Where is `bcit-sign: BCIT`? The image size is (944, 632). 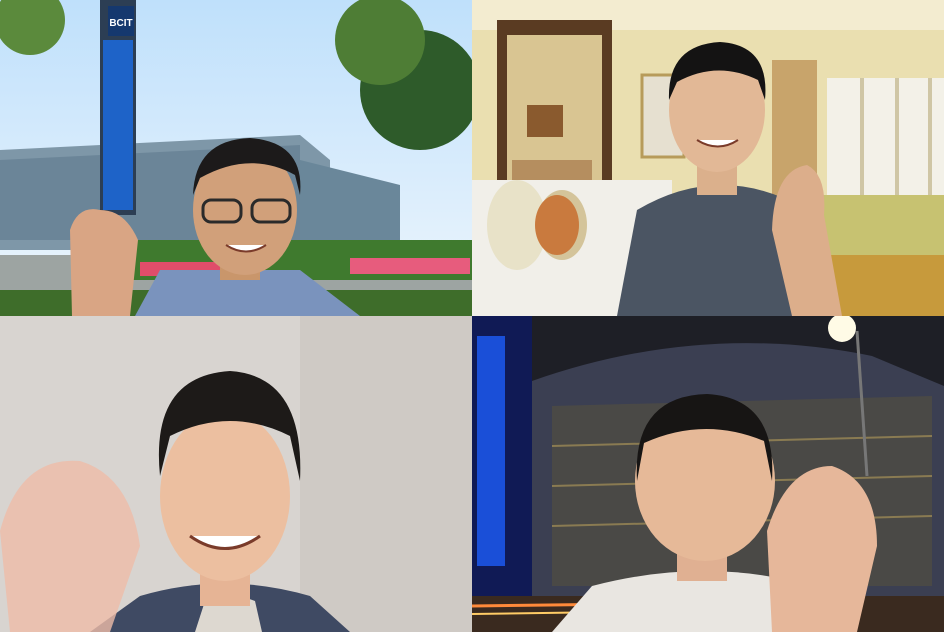 bcit-sign: BCIT is located at coordinates (120, 23).